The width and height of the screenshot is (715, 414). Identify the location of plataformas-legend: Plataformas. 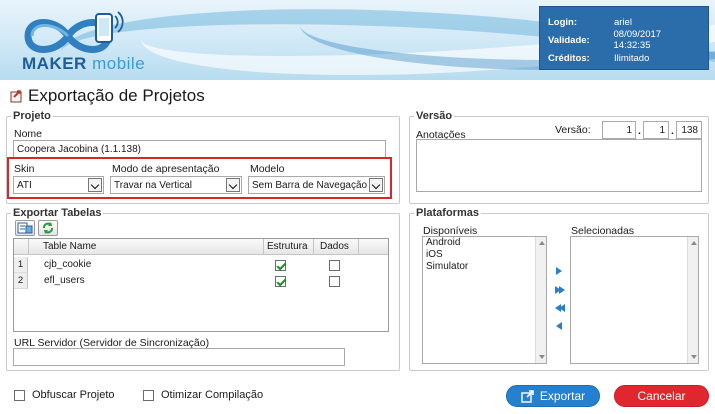
(447, 213).